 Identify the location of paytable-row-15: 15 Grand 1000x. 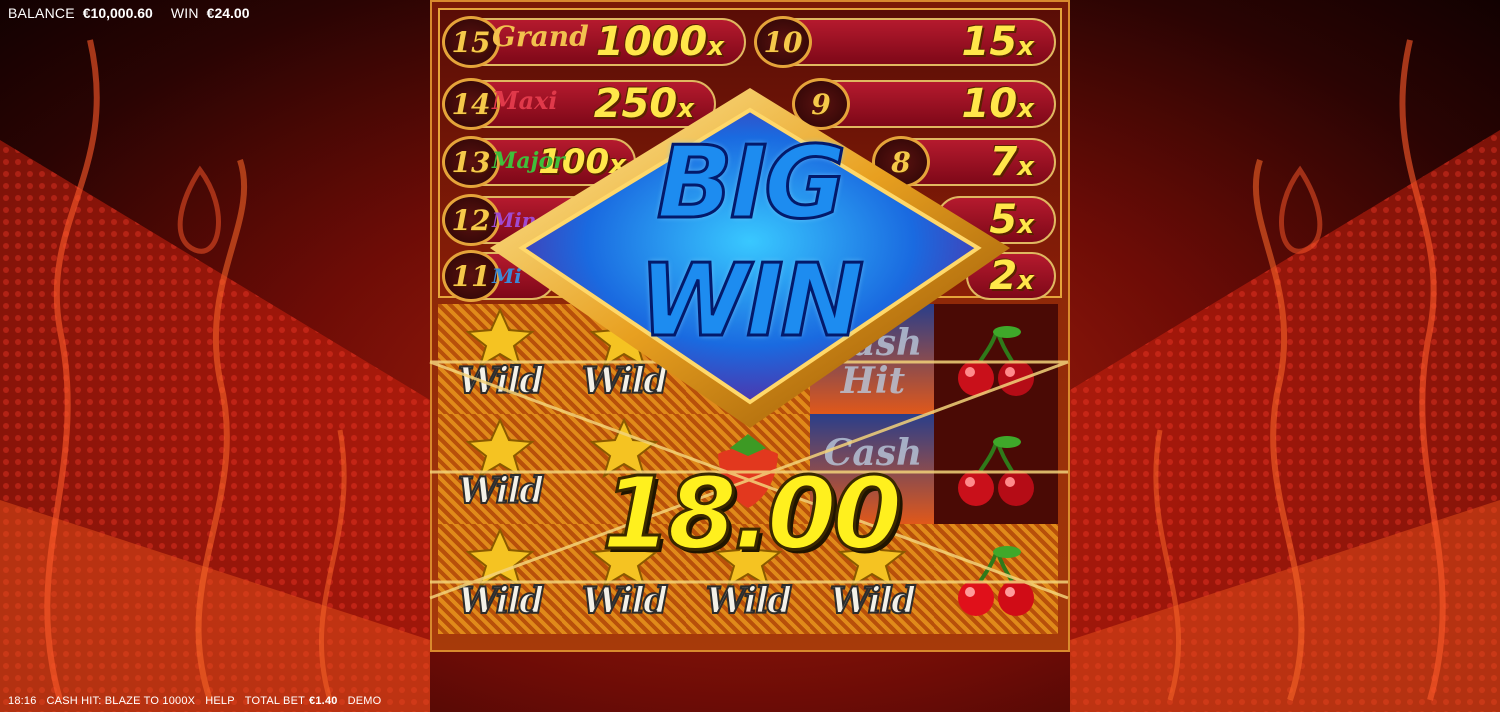
(594, 42).